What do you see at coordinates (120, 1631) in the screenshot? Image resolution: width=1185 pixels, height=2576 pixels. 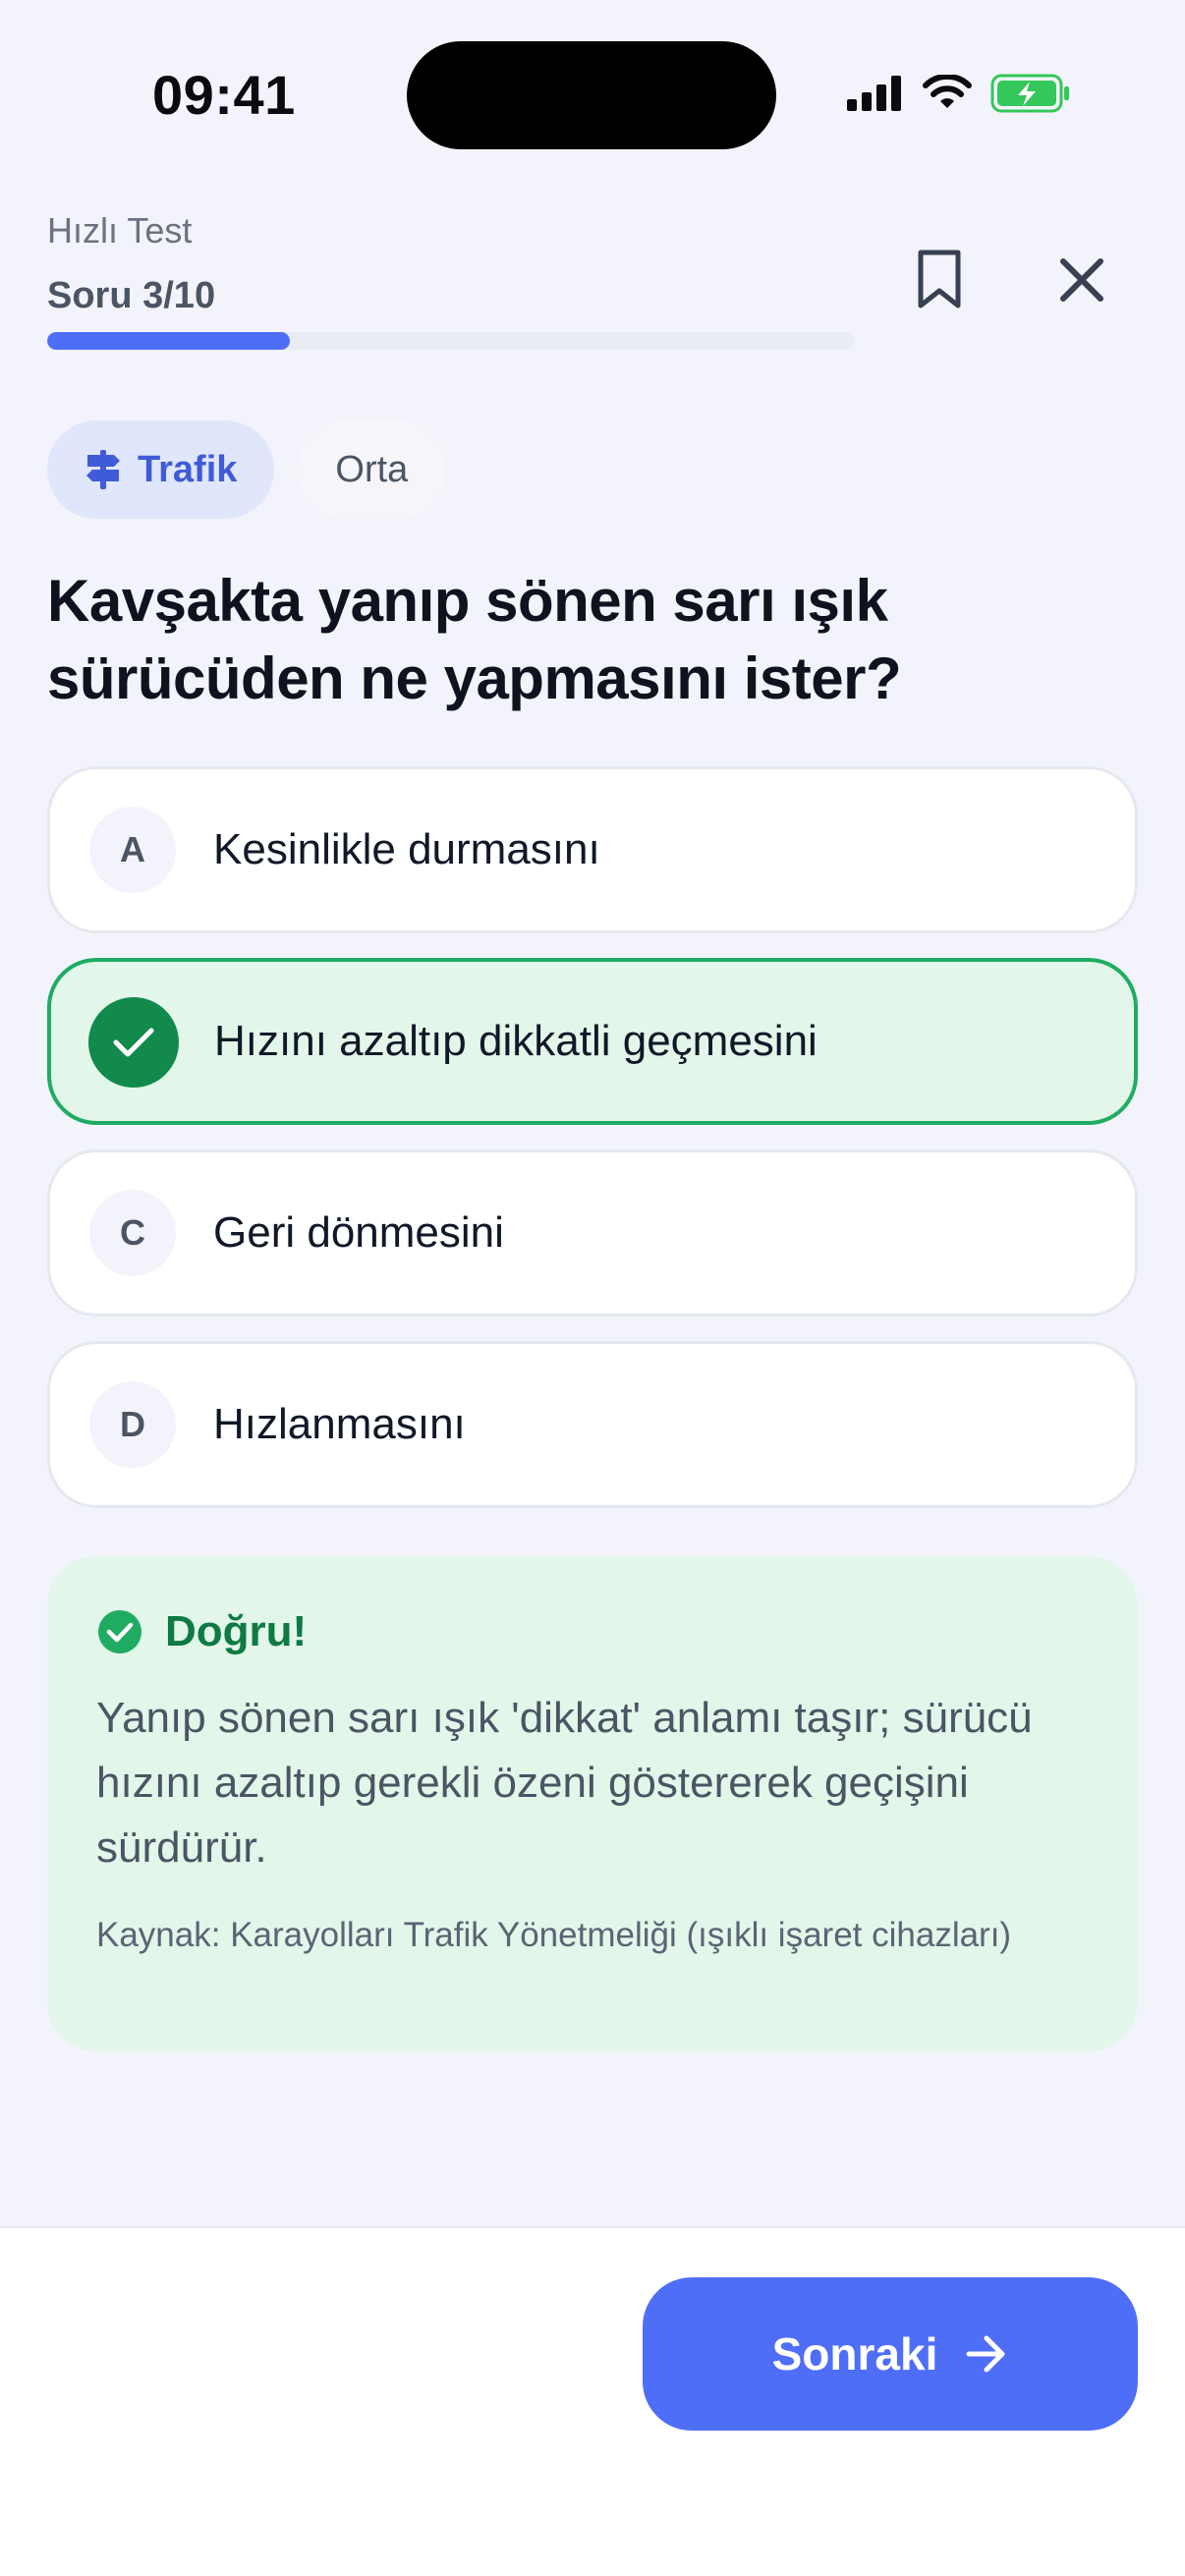 I see `check-circle-icon` at bounding box center [120, 1631].